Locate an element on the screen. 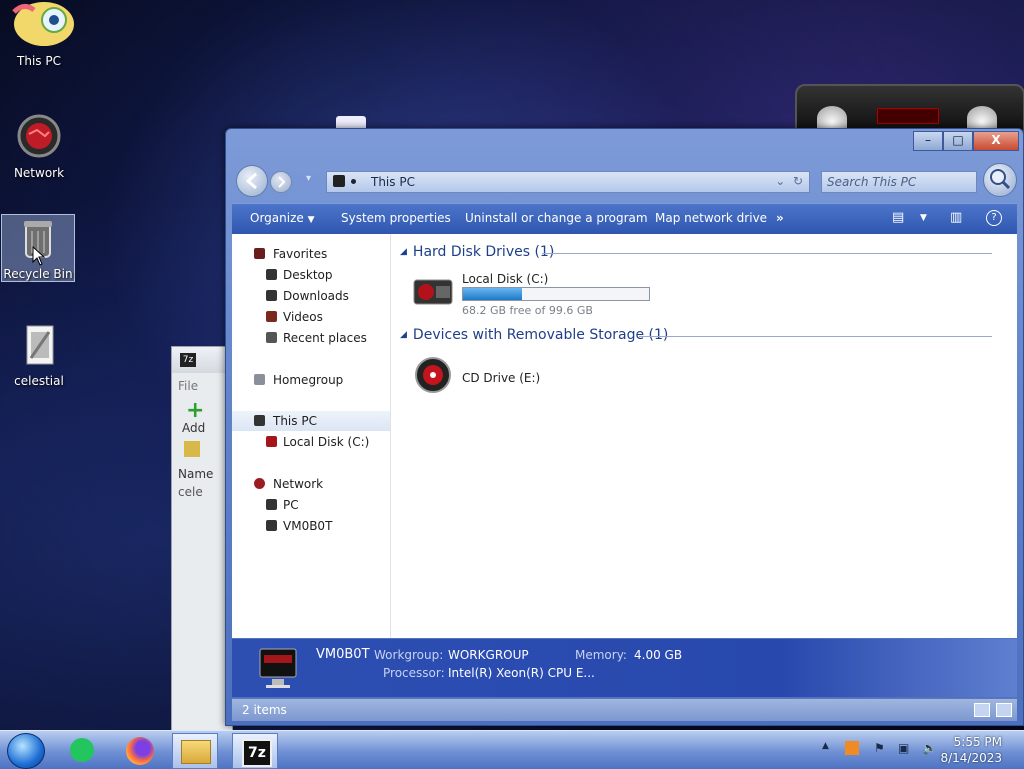 This screenshot has width=1024, height=769. group-header-hard-disk: ◢ Hard Disk Drives (1) is located at coordinates (477, 252).